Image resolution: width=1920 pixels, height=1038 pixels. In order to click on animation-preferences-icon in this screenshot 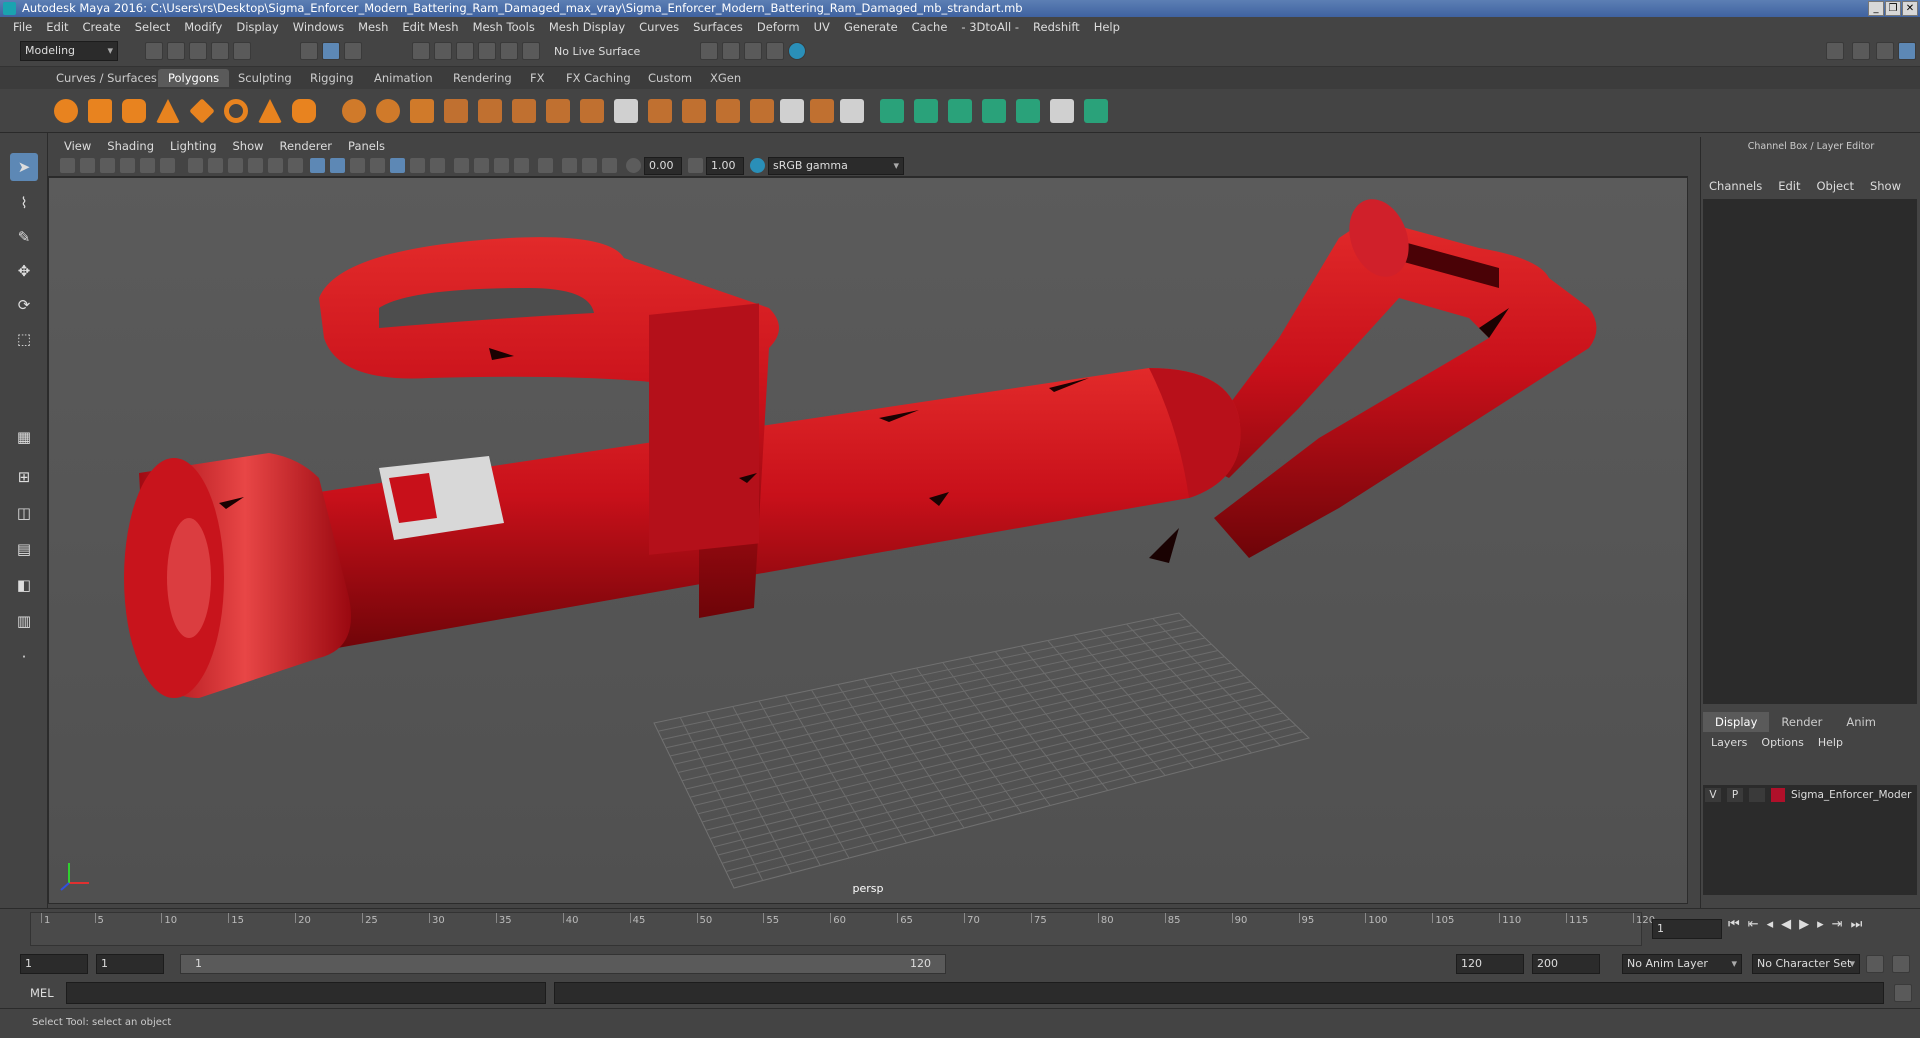, I will do `click(1901, 964)`.